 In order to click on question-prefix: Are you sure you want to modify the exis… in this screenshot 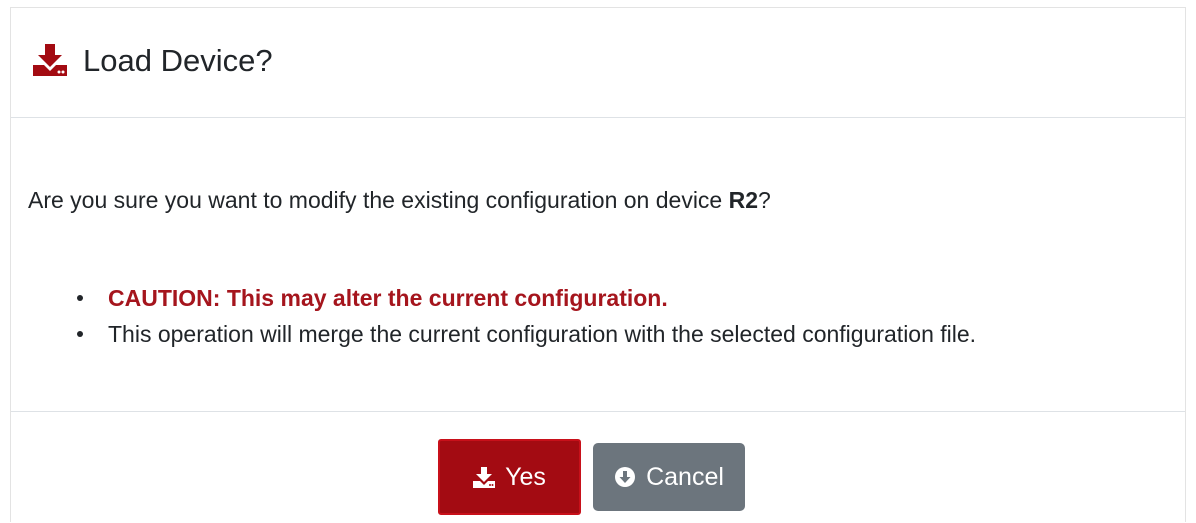, I will do `click(378, 200)`.